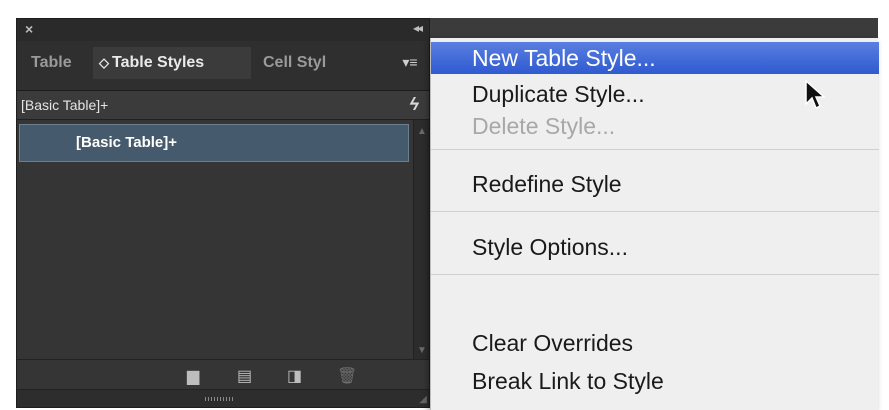 The image size is (889, 410). What do you see at coordinates (104, 62) in the screenshot?
I see `updown-arrows-icon: ◇` at bounding box center [104, 62].